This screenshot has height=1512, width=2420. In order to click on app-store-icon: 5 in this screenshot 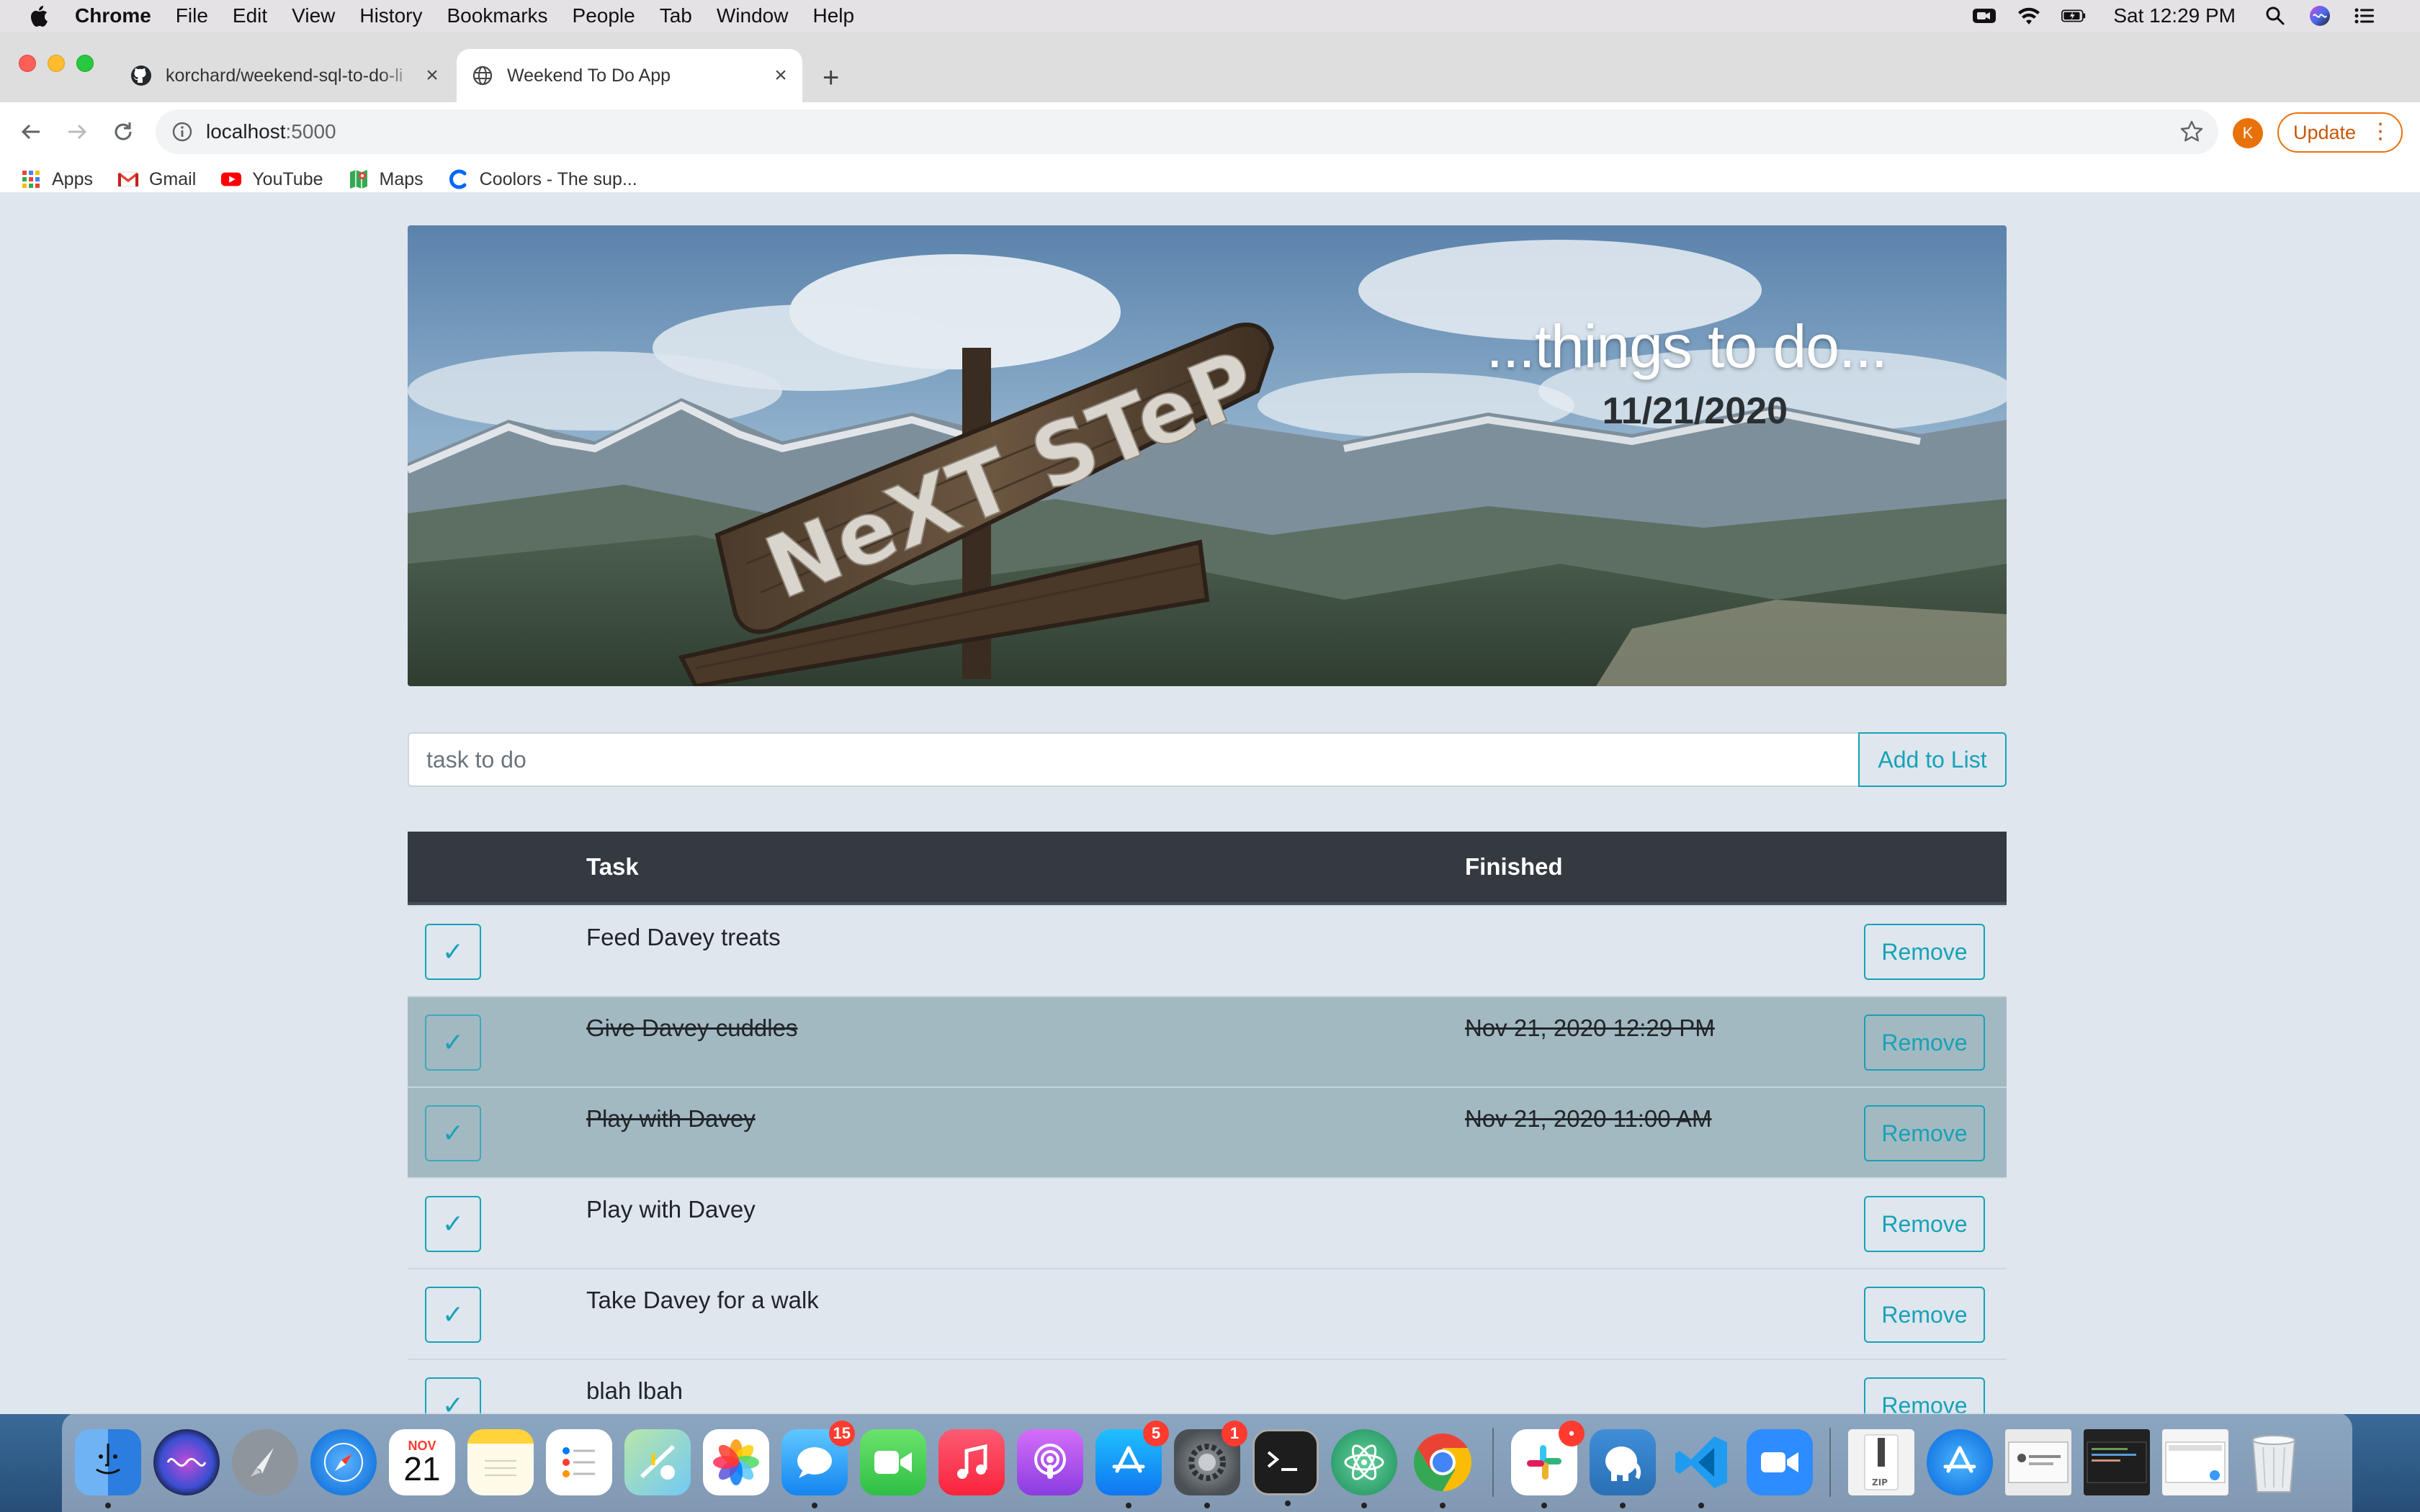, I will do `click(1132, 1464)`.